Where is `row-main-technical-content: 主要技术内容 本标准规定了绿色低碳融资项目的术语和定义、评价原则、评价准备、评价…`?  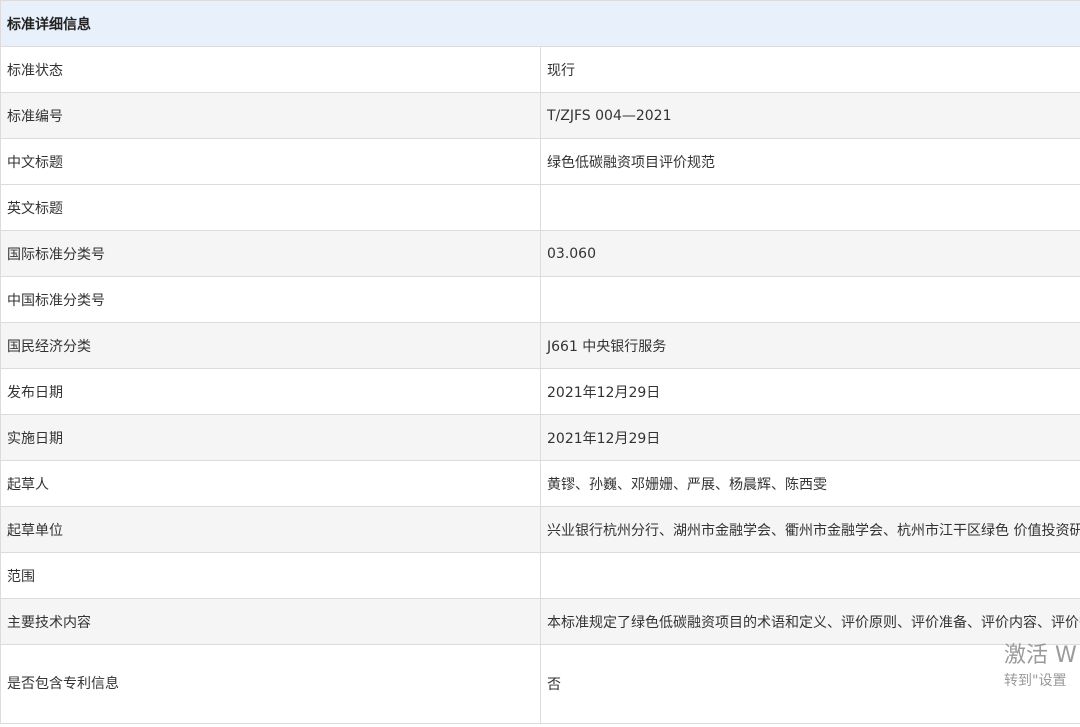 row-main-technical-content: 主要技术内容 本标准规定了绿色低碳融资项目的术语和定义、评价原则、评价准备、评价… is located at coordinates (540, 621).